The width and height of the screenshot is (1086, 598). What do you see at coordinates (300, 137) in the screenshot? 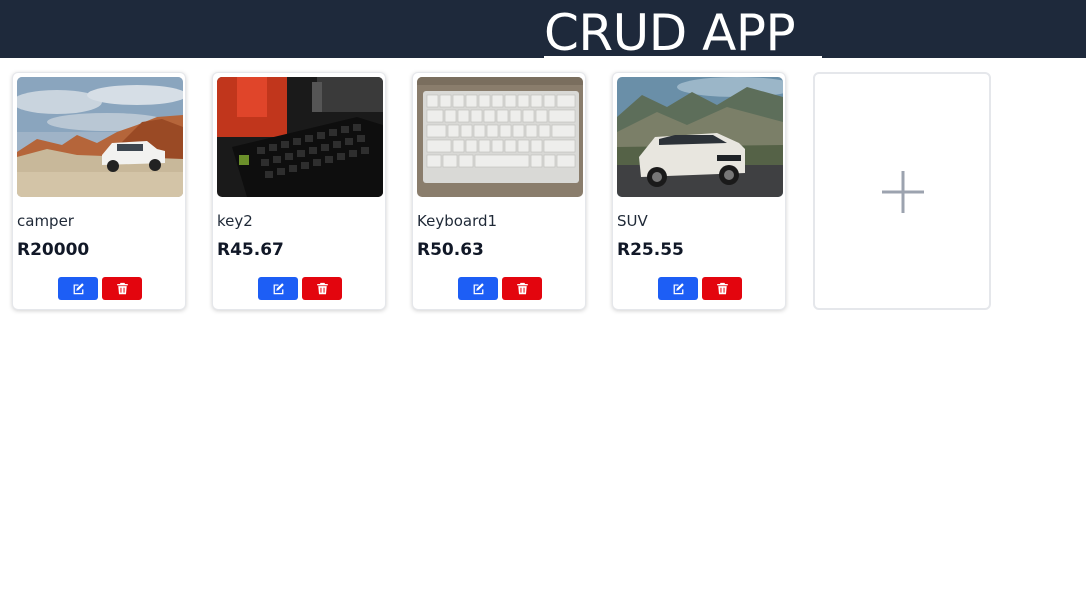
I see `product-image-key2` at bounding box center [300, 137].